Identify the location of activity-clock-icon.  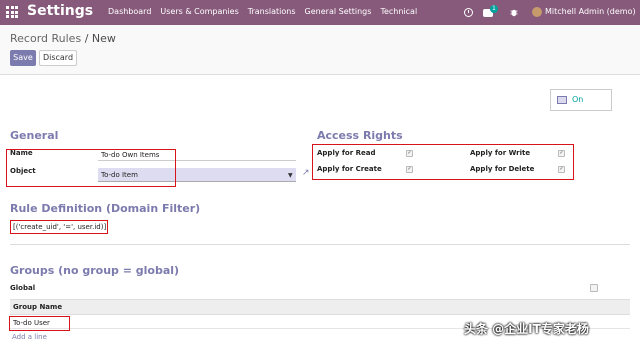
(468, 12).